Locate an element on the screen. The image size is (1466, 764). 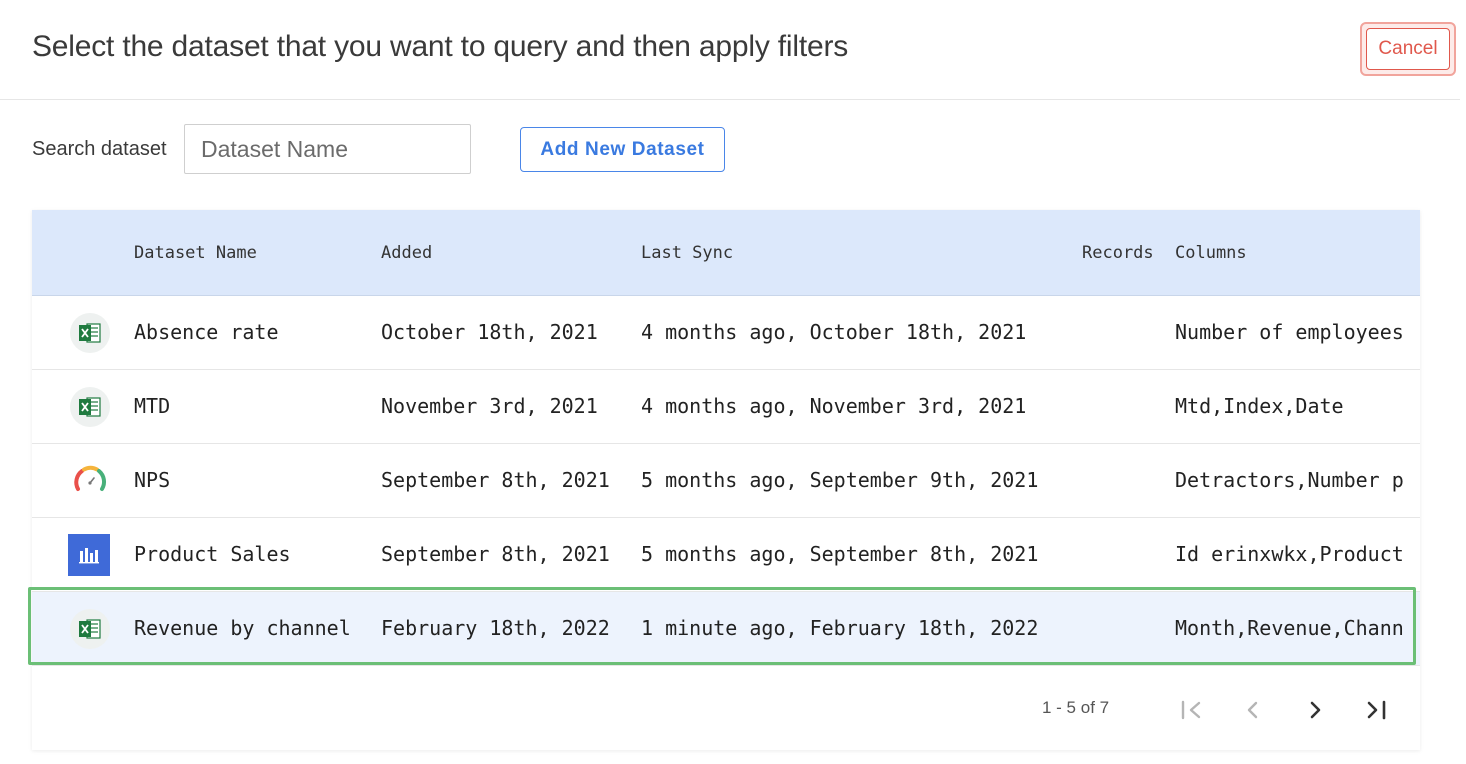
bar-chart-icon is located at coordinates (89, 555).